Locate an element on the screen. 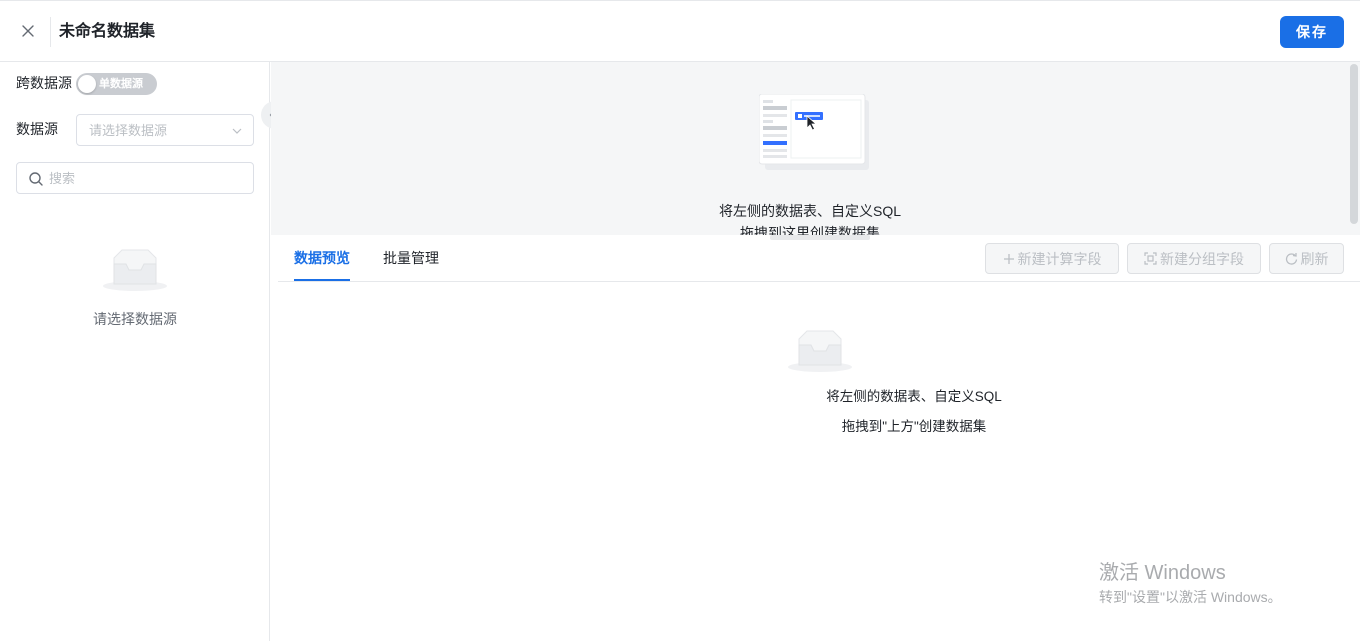 The height and width of the screenshot is (641, 1360). new-calc-field-label: 新建计算字段 is located at coordinates (1059, 258).